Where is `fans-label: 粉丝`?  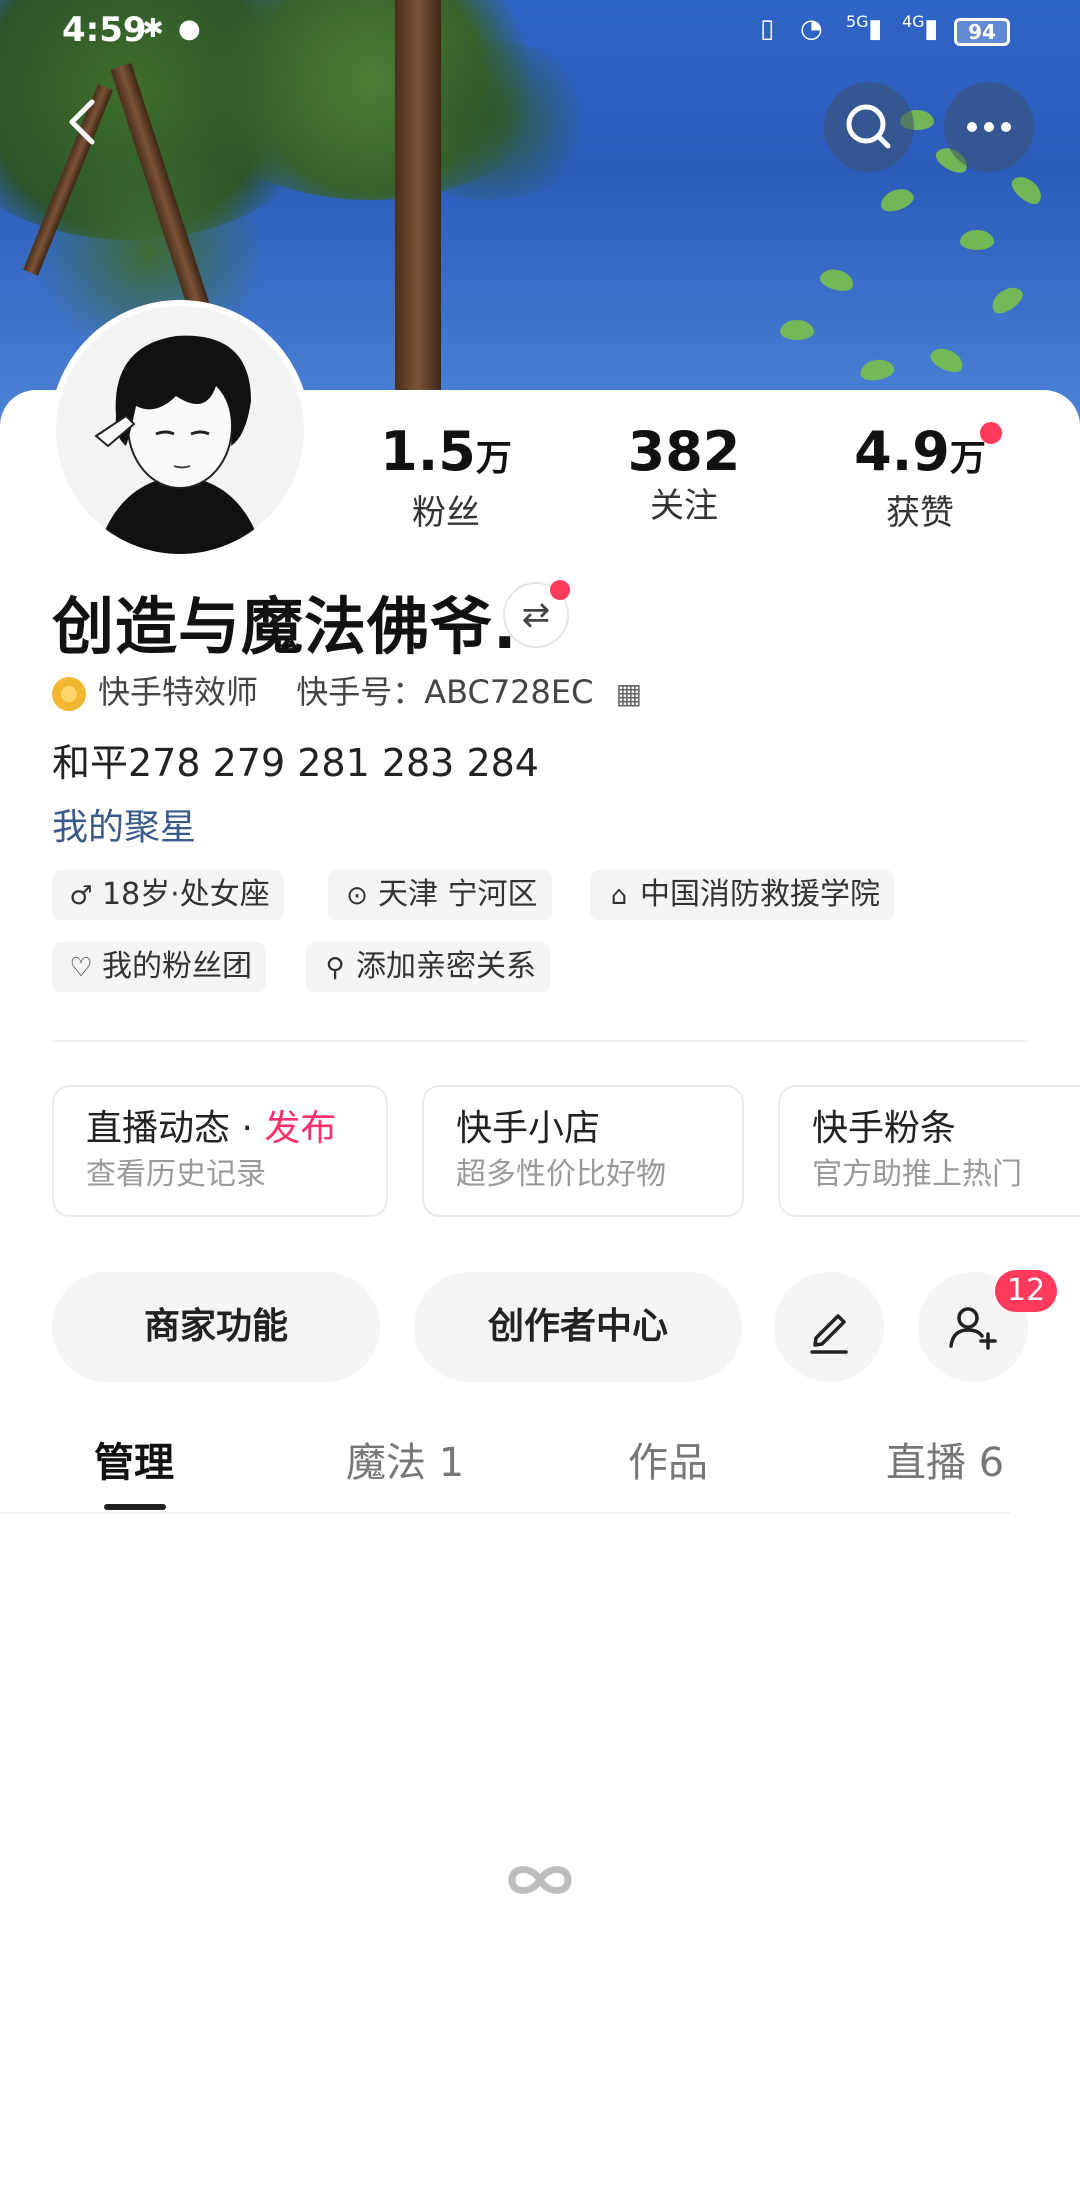 fans-label: 粉丝 is located at coordinates (446, 513).